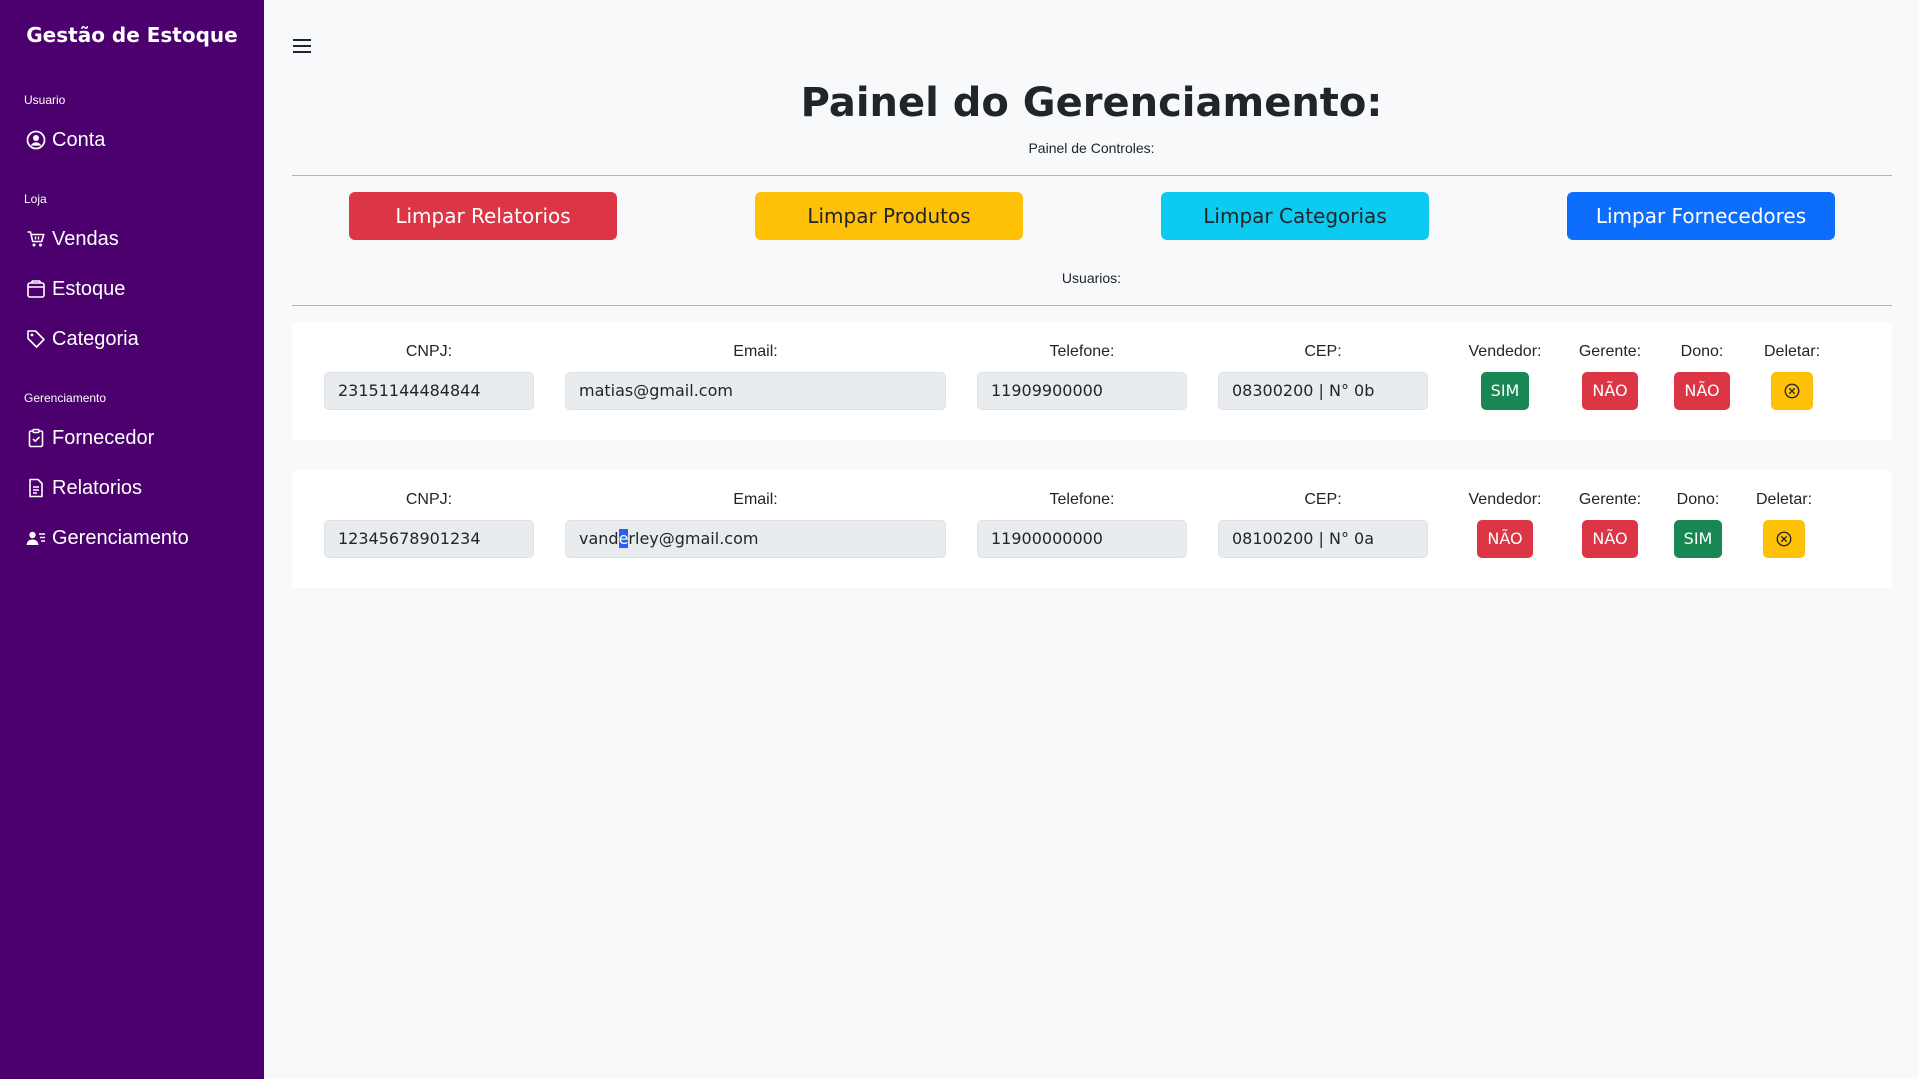 This screenshot has height=1079, width=1919. I want to click on sidebar-item-relatorios: Relatorios, so click(132, 488).